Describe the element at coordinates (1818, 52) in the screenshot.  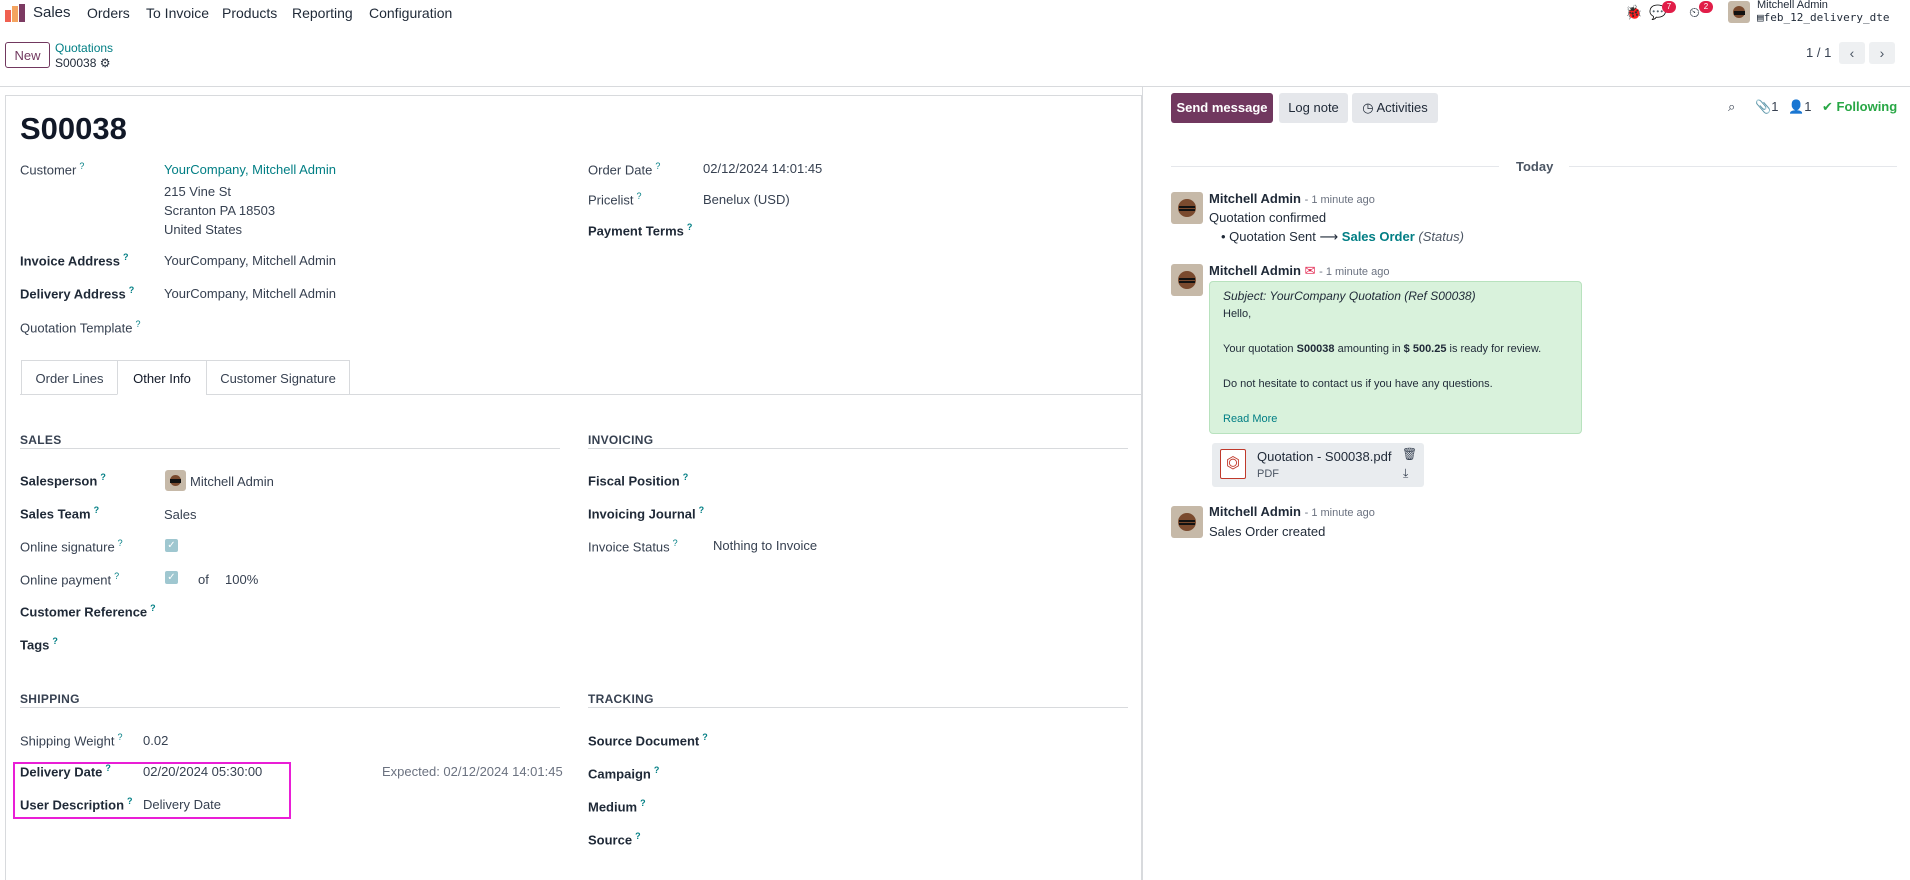
I see `pager-value: 1 / 1` at that location.